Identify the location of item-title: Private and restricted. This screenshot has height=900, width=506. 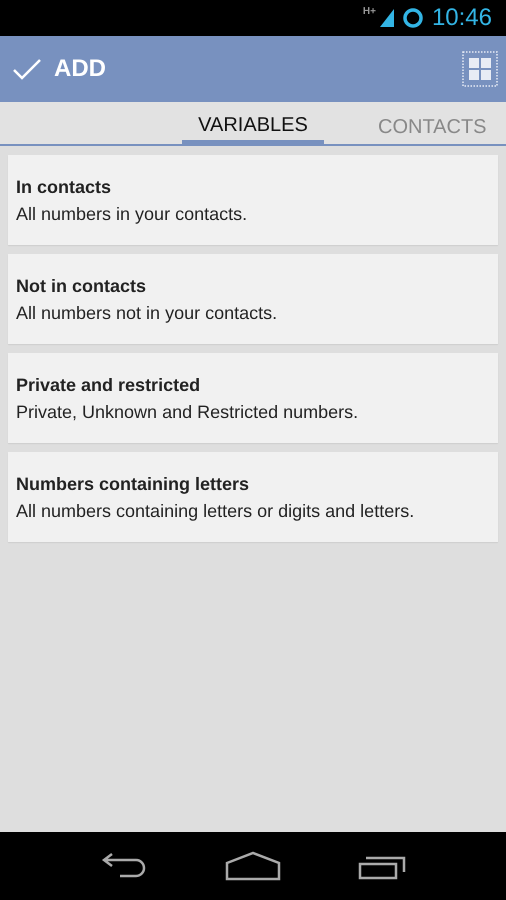
(109, 385).